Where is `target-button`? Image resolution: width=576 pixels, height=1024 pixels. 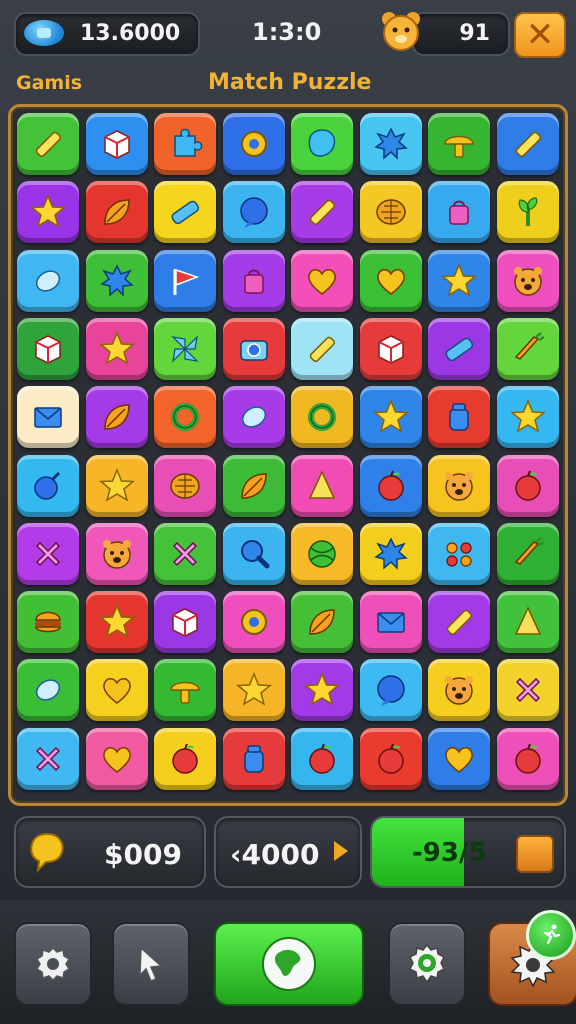
target-button is located at coordinates (427, 964).